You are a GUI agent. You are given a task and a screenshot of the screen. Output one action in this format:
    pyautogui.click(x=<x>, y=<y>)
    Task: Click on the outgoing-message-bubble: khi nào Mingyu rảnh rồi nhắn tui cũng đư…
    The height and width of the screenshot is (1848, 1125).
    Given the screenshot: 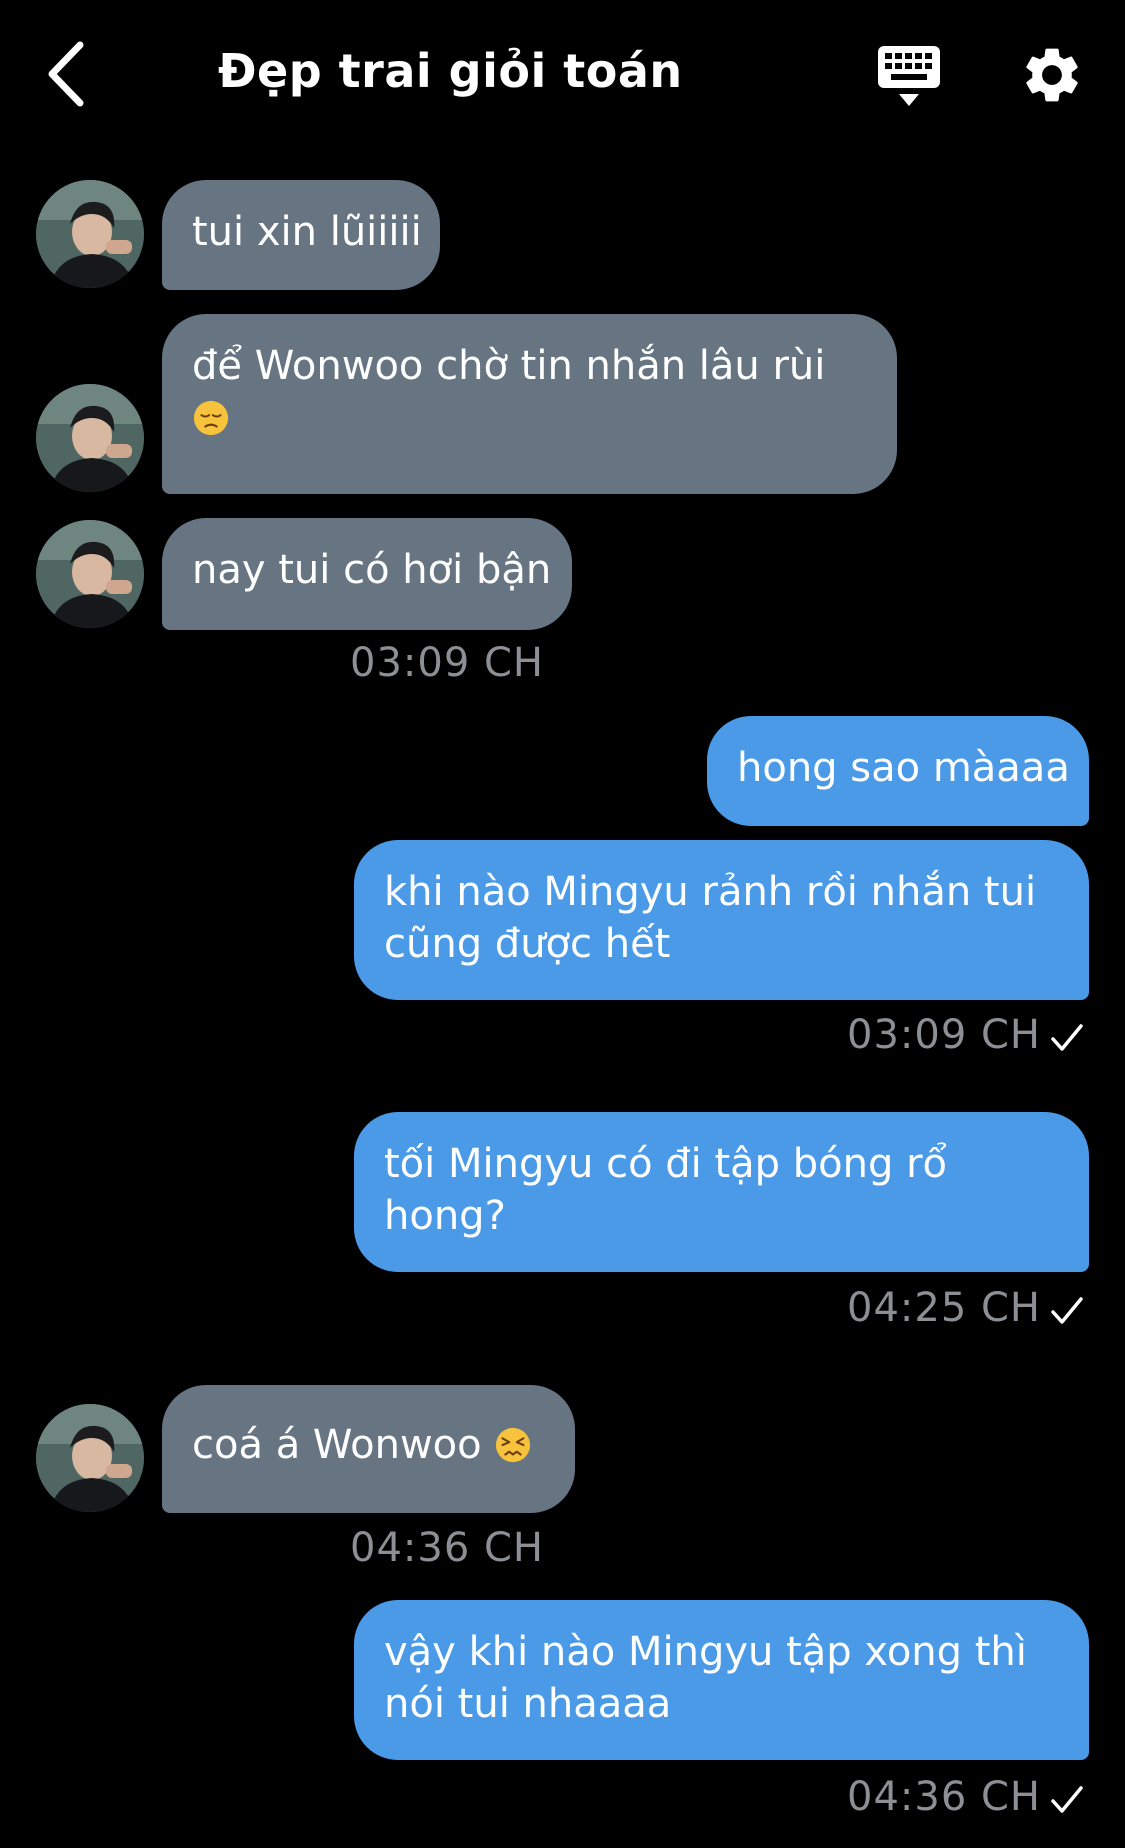 What is the action you would take?
    pyautogui.click(x=721, y=920)
    